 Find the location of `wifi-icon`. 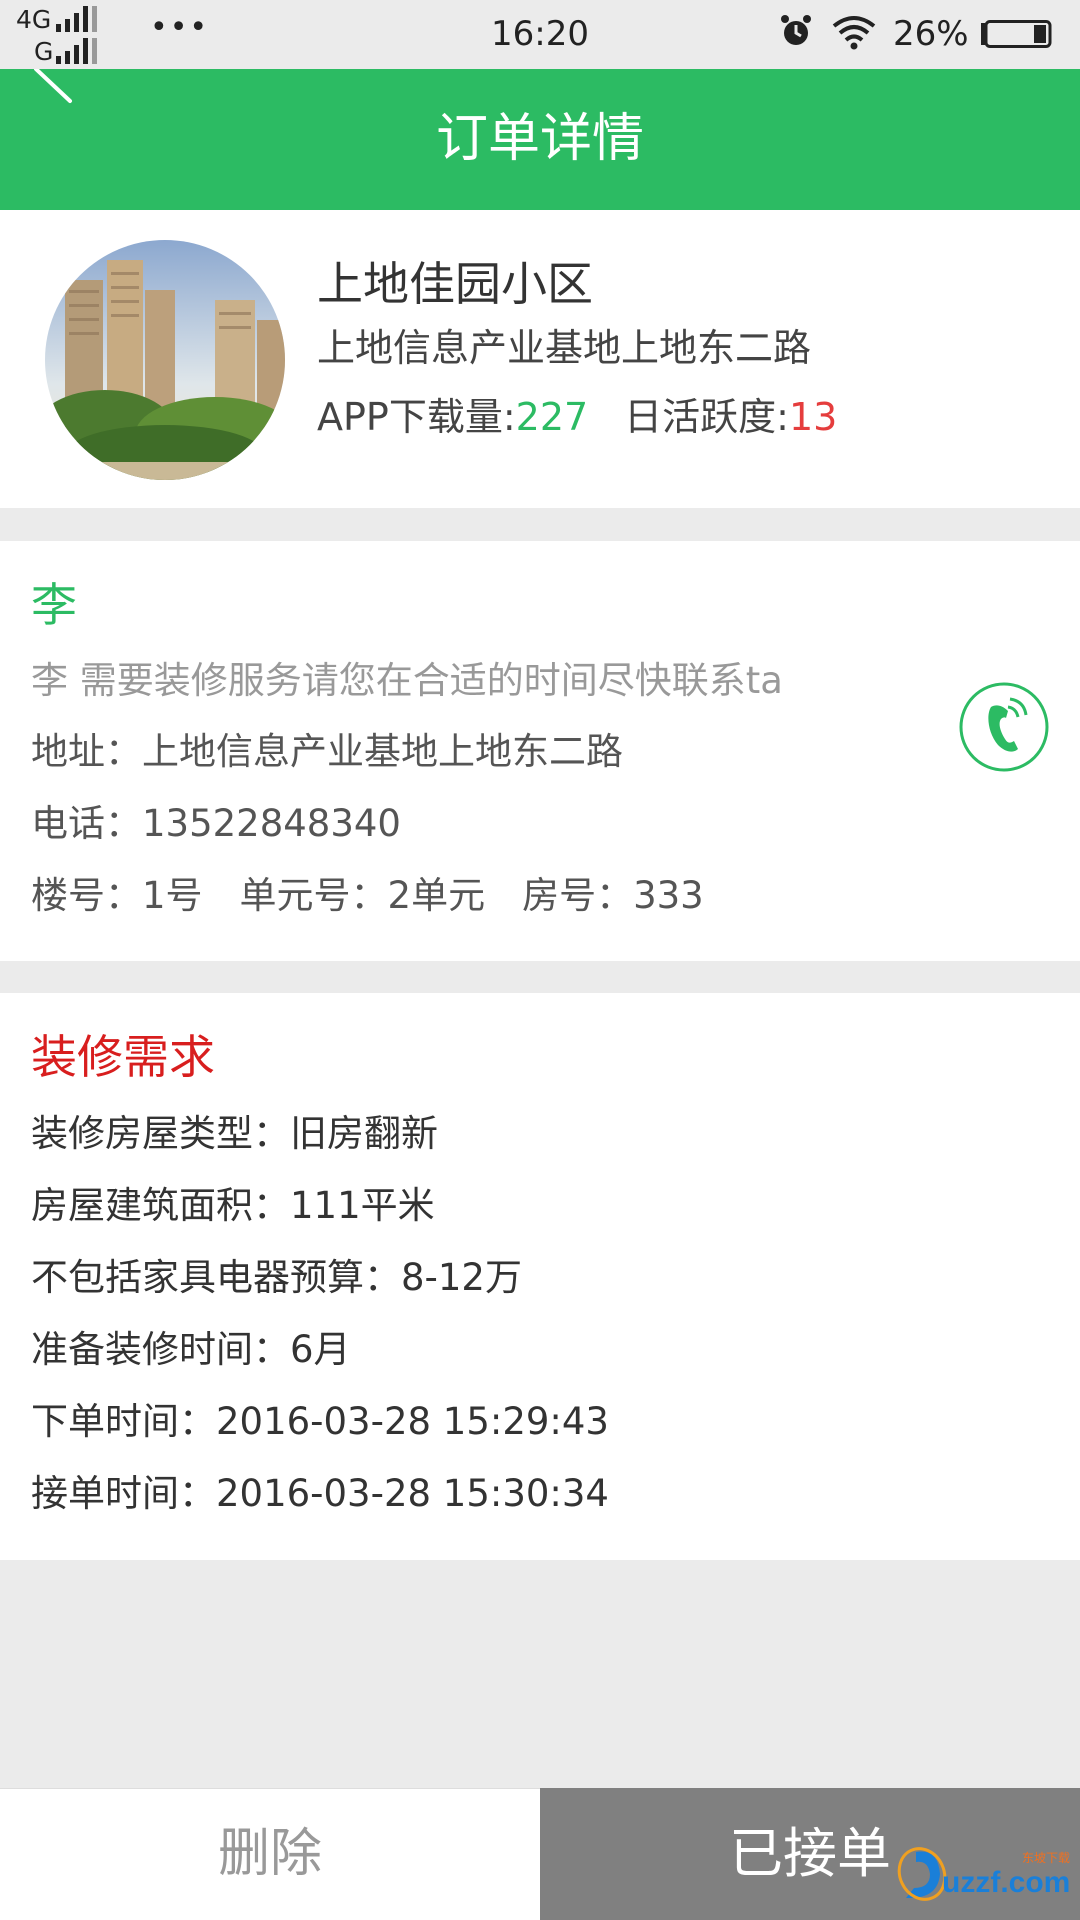

wifi-icon is located at coordinates (854, 33).